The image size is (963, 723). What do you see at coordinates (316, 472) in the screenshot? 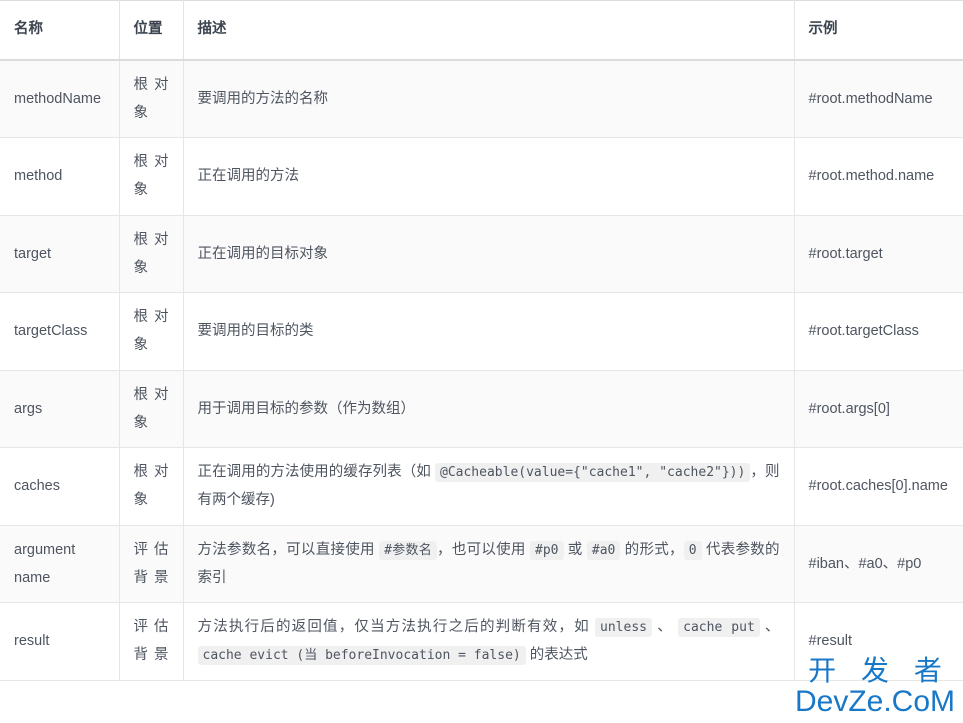
I see `description-text: 正在调用的方法使用的缓存列表（如` at bounding box center [316, 472].